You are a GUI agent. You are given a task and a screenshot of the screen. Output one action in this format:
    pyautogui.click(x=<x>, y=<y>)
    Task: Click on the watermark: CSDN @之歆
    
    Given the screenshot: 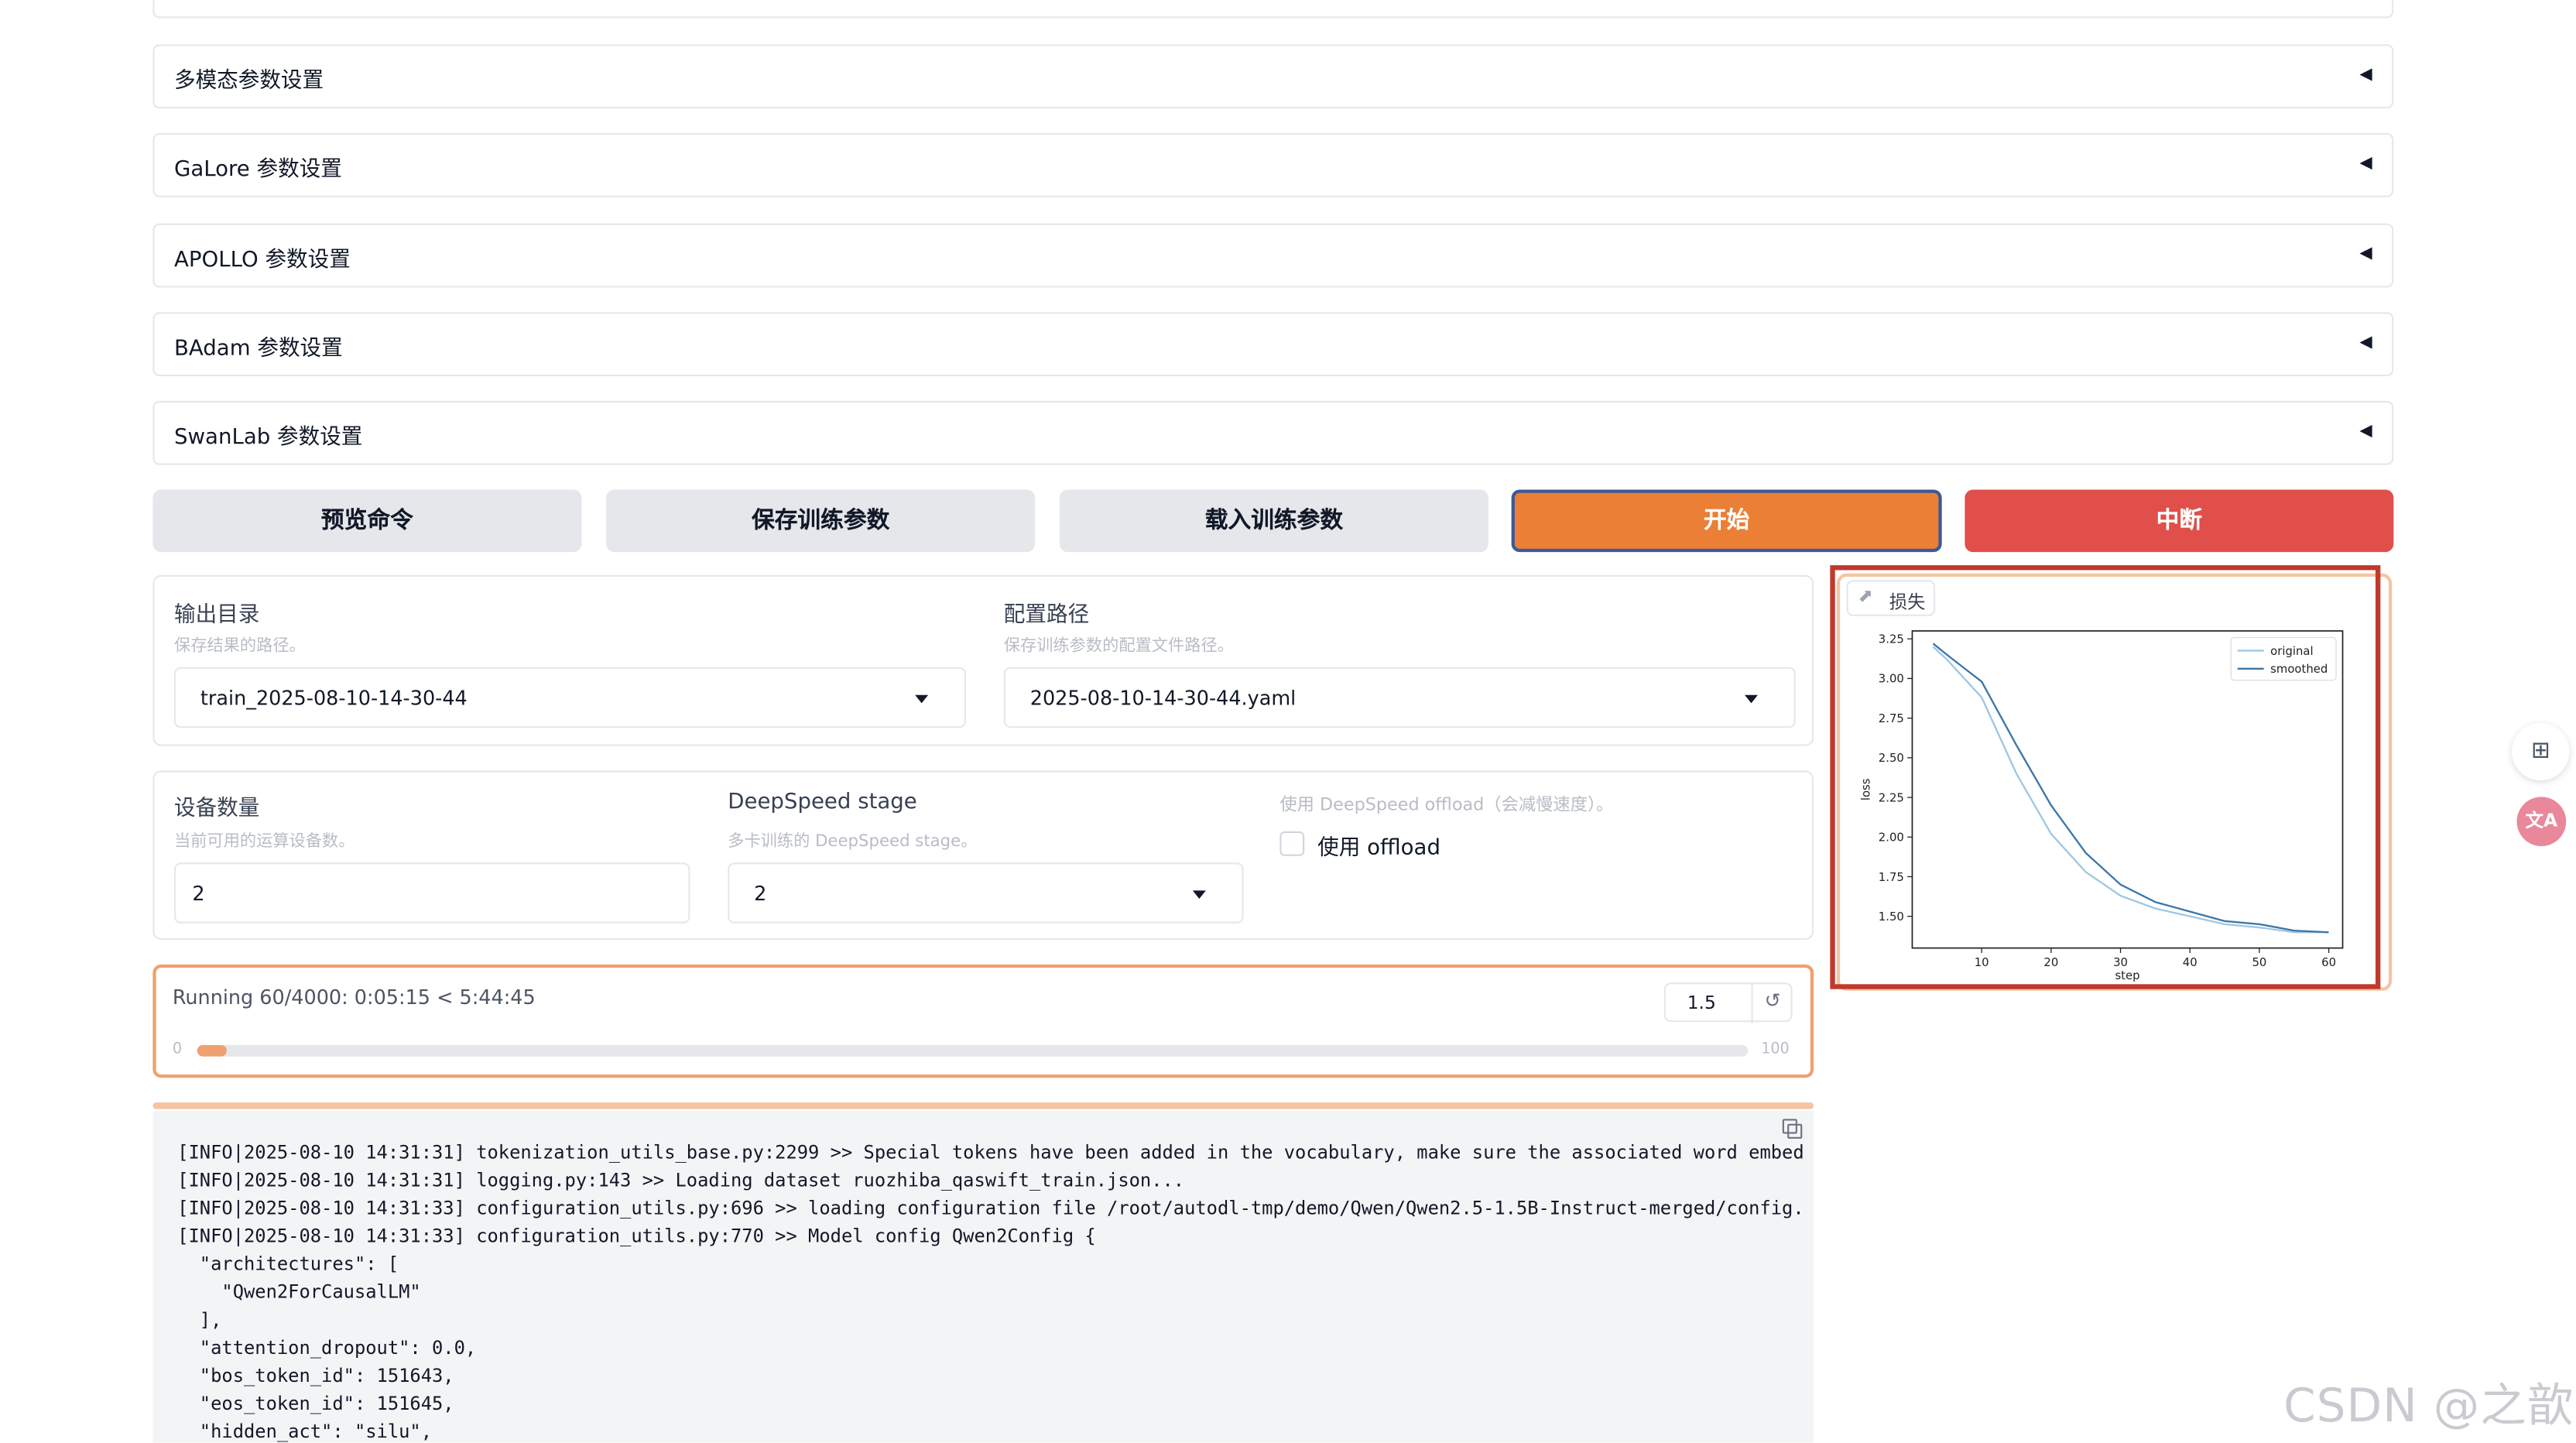 What is the action you would take?
    pyautogui.click(x=2428, y=1405)
    